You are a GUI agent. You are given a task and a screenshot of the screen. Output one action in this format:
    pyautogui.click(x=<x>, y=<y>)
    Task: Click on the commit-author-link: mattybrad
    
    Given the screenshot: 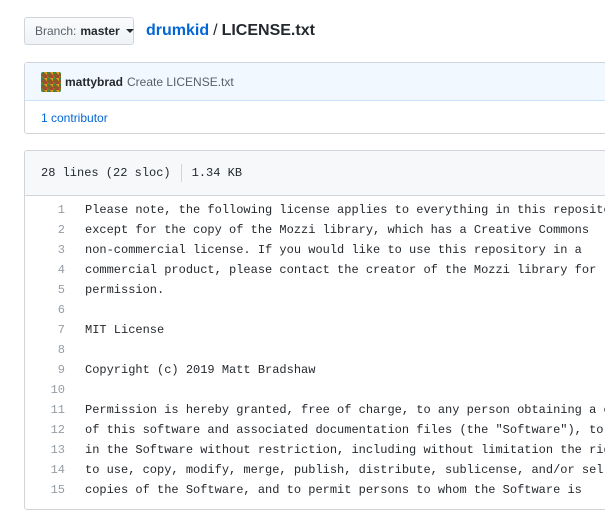 What is the action you would take?
    pyautogui.click(x=94, y=82)
    